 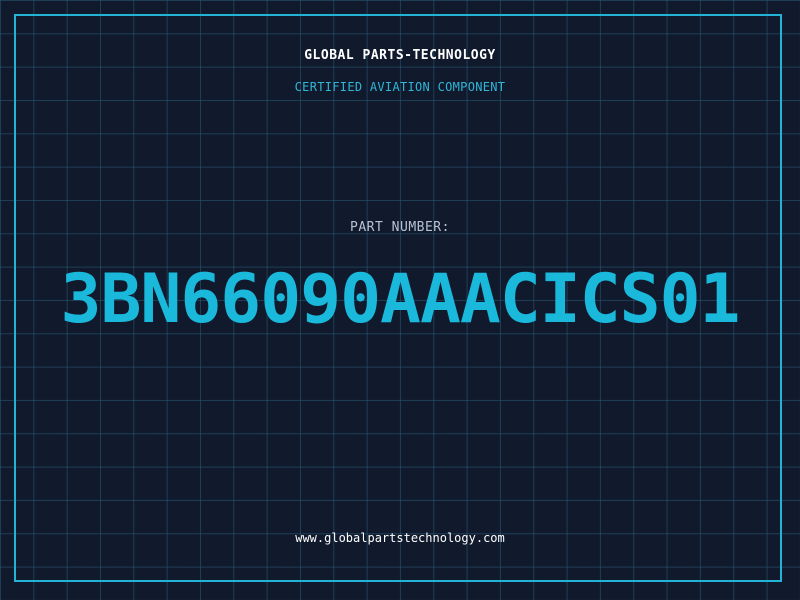 I want to click on company-name: GLOBAL PARTS-TECHNOLOGY, so click(x=400, y=55).